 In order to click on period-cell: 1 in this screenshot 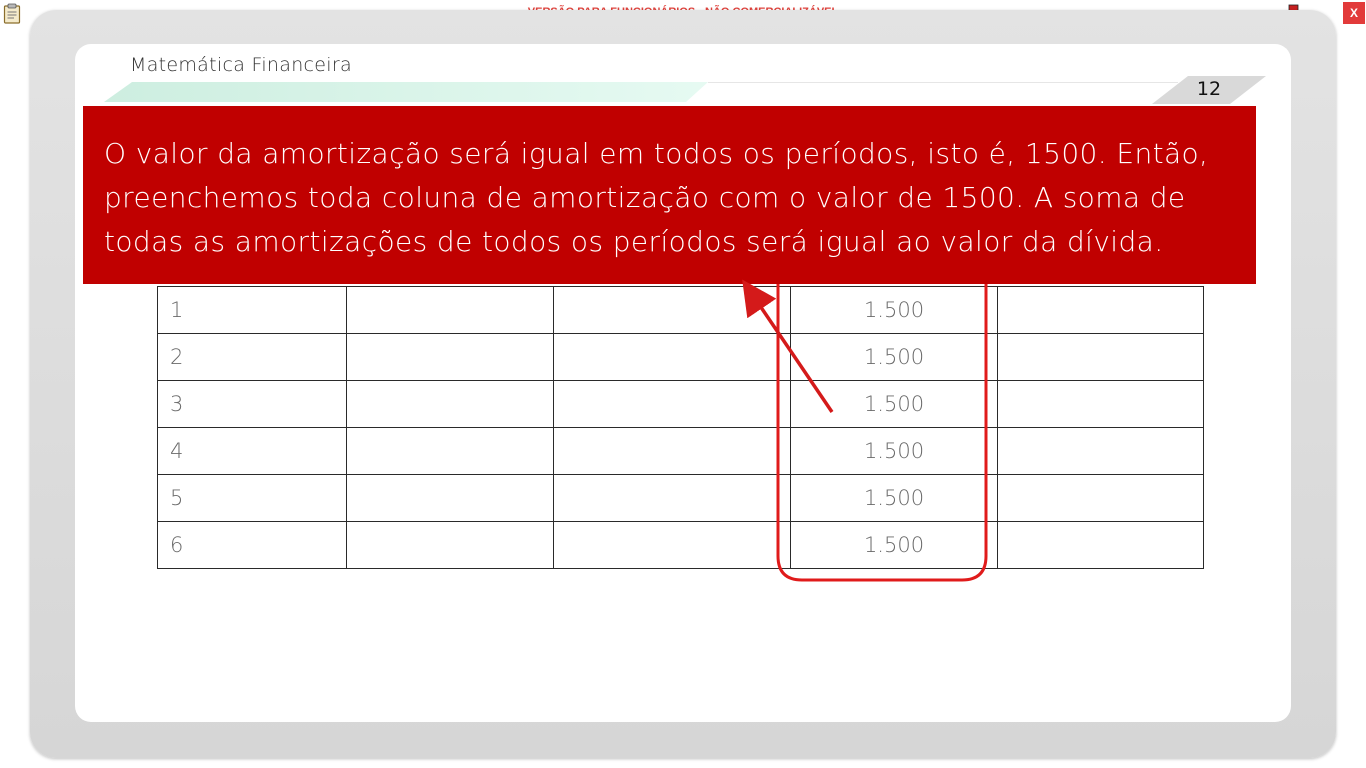, I will do `click(252, 310)`.